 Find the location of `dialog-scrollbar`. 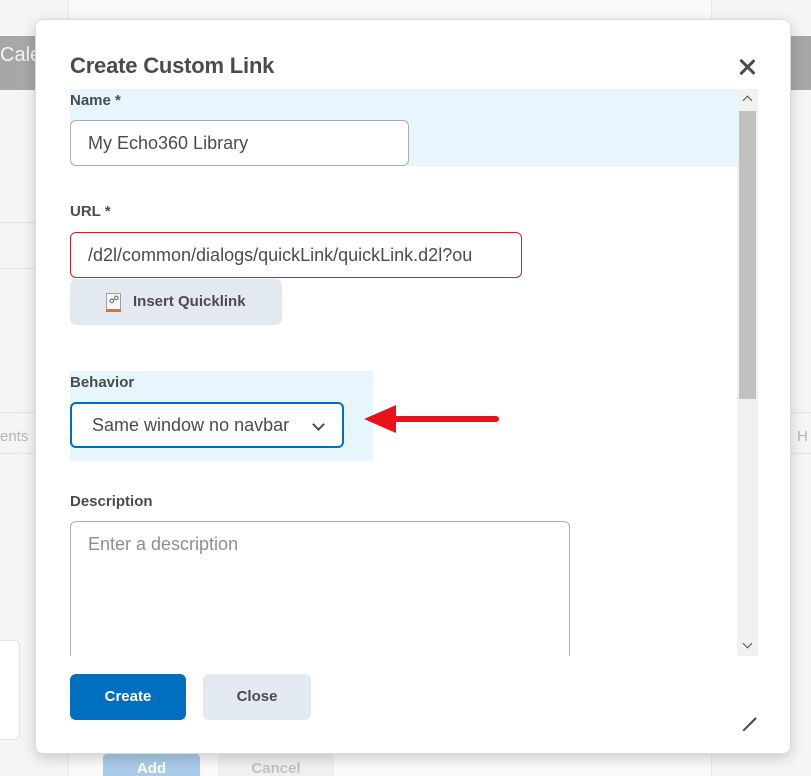

dialog-scrollbar is located at coordinates (747, 372).